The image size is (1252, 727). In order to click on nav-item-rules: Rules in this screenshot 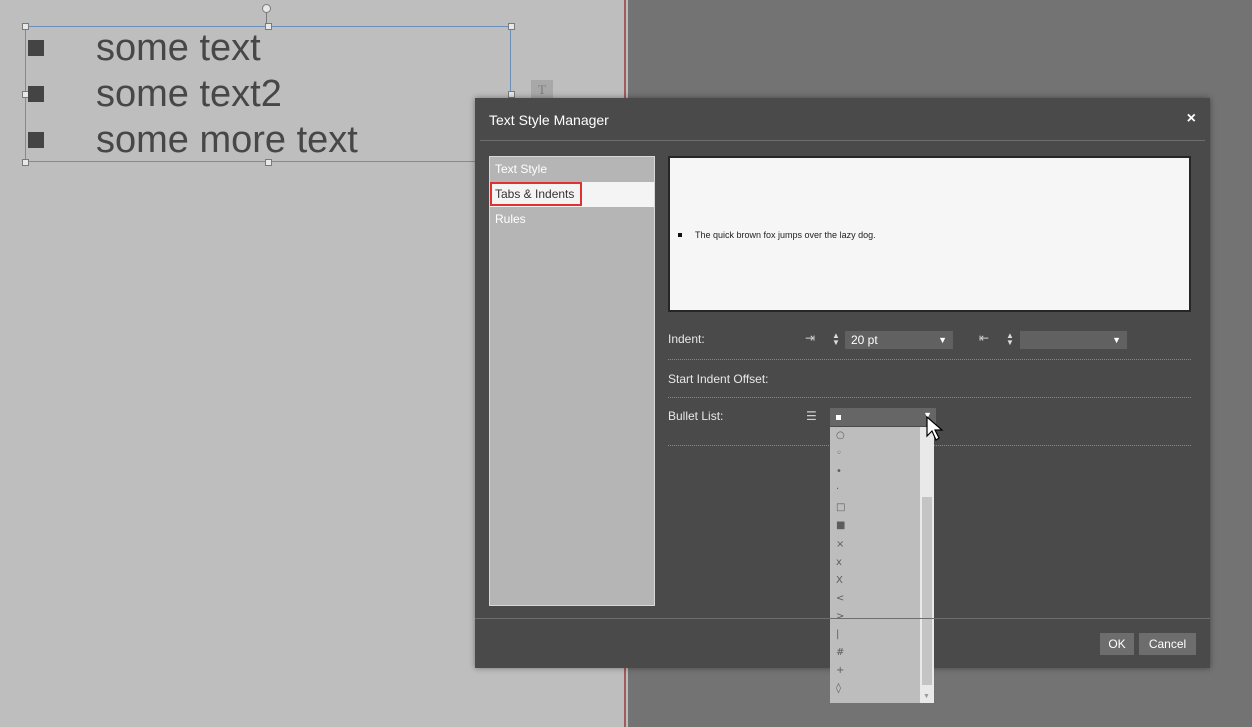, I will do `click(572, 219)`.